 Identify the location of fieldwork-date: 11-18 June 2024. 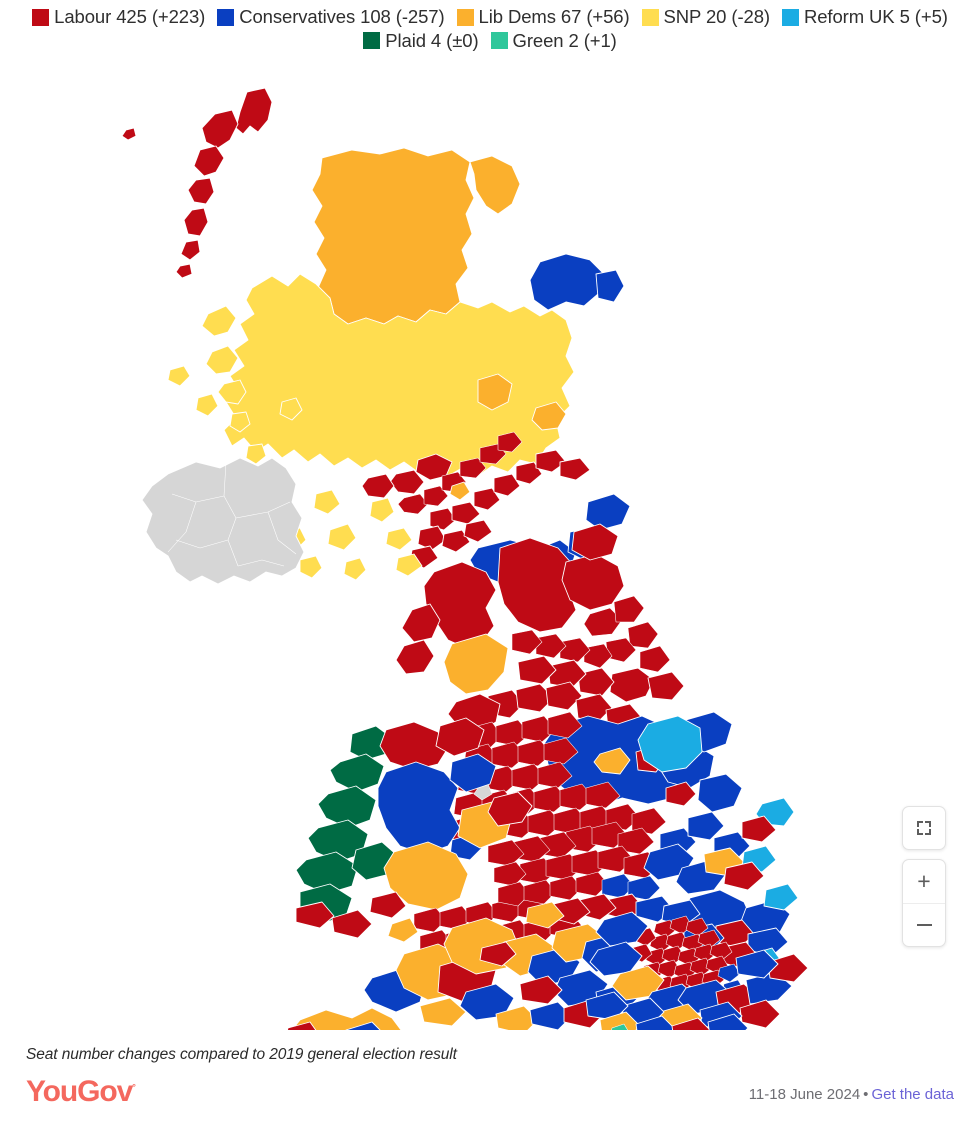
(804, 1094).